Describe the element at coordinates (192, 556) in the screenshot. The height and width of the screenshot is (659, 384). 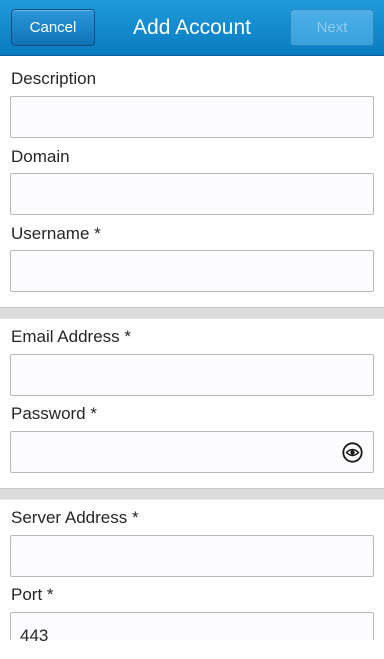
I see `server-address-field` at that location.